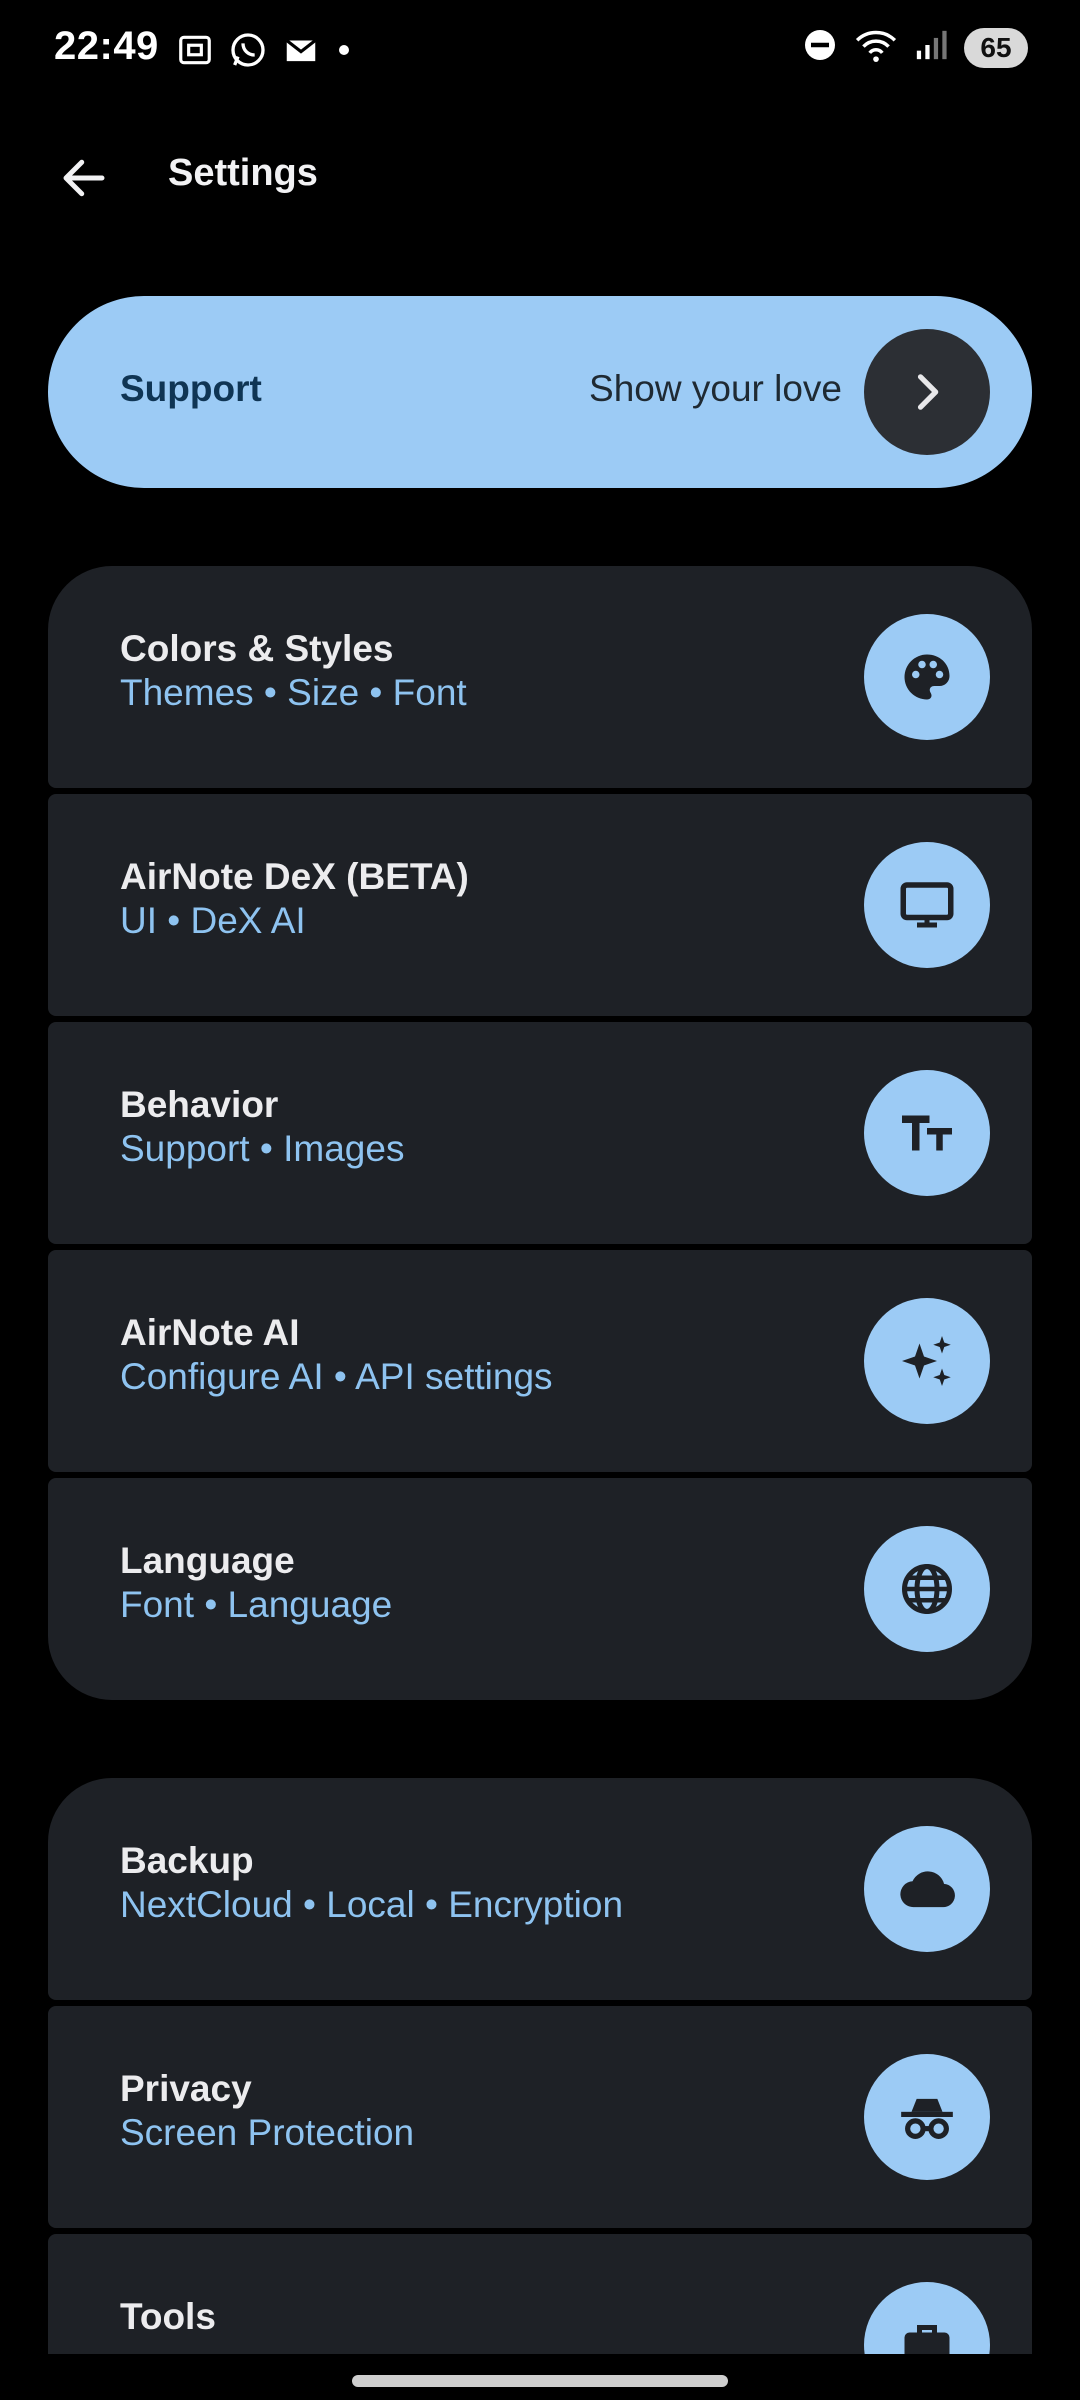  What do you see at coordinates (540, 1589) in the screenshot?
I see `settings-item-language: Language Font • Language` at bounding box center [540, 1589].